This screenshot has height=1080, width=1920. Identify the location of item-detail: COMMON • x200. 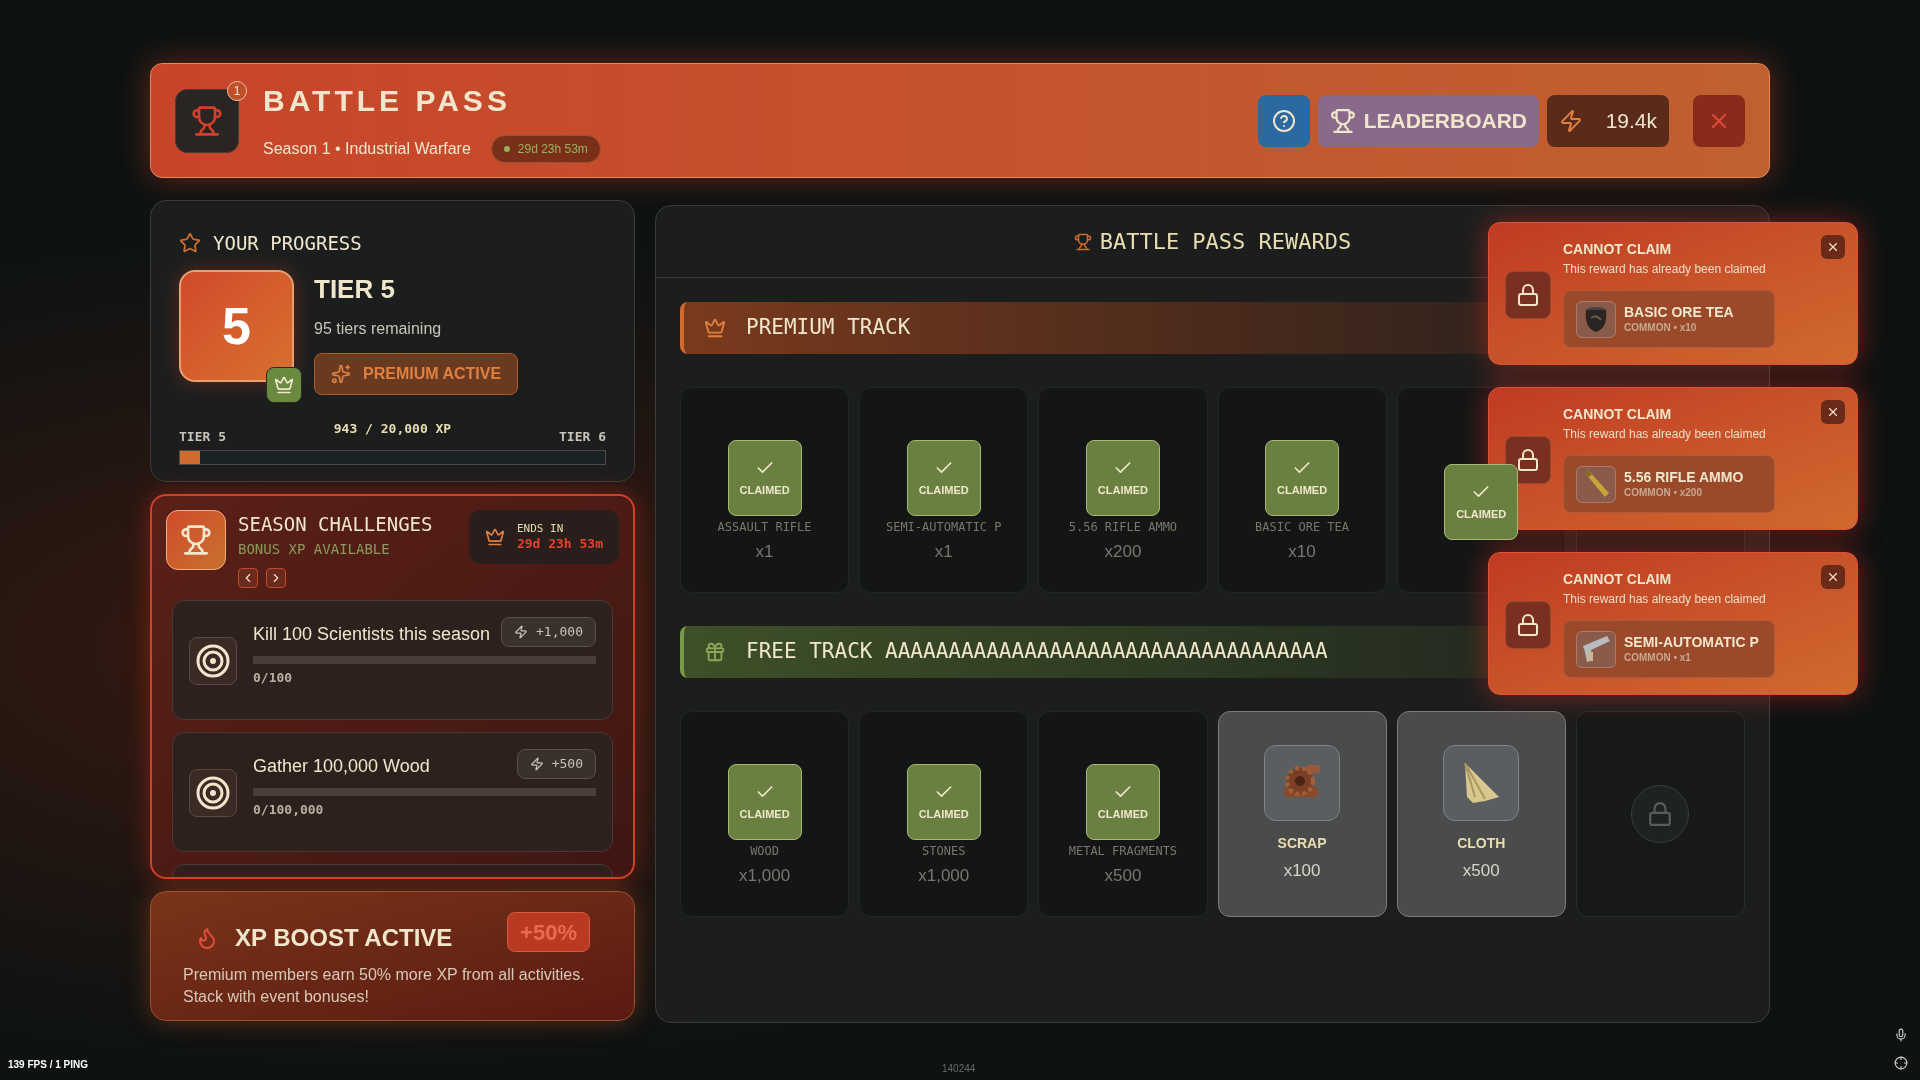
(1663, 492).